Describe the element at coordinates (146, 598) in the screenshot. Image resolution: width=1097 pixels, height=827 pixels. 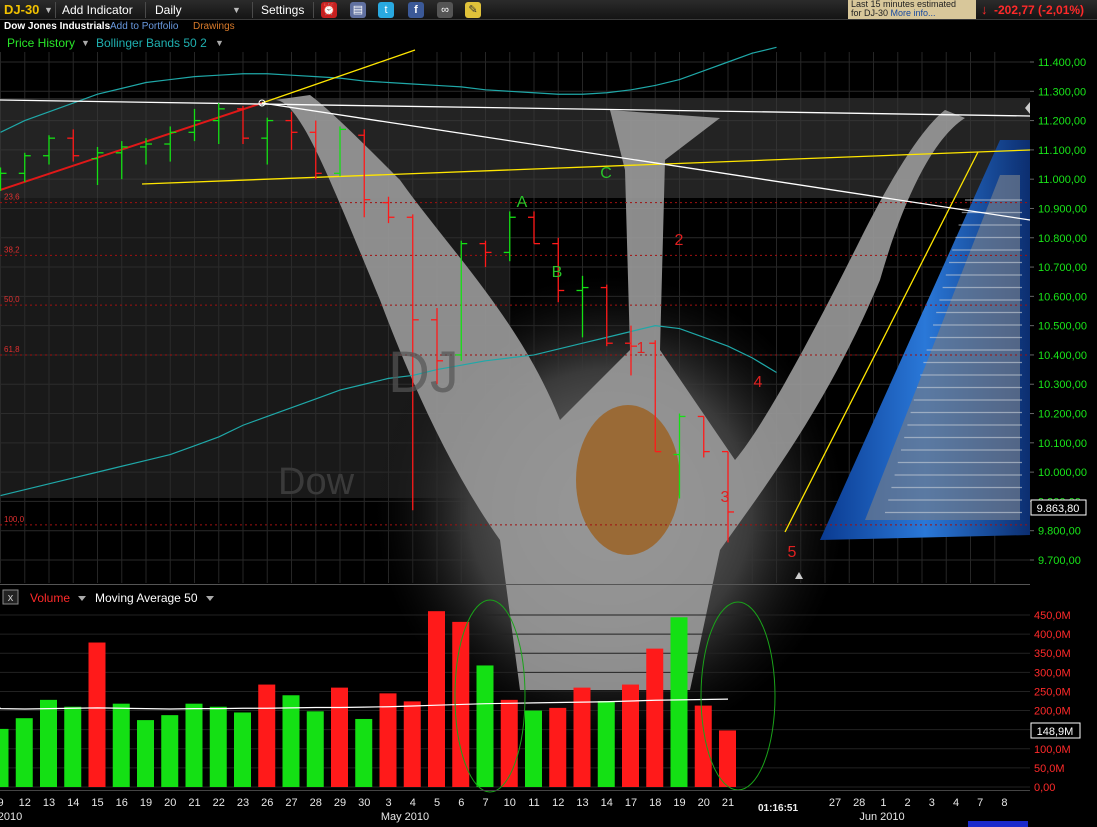
I see `moving-average-label: Moving Average 50` at that location.